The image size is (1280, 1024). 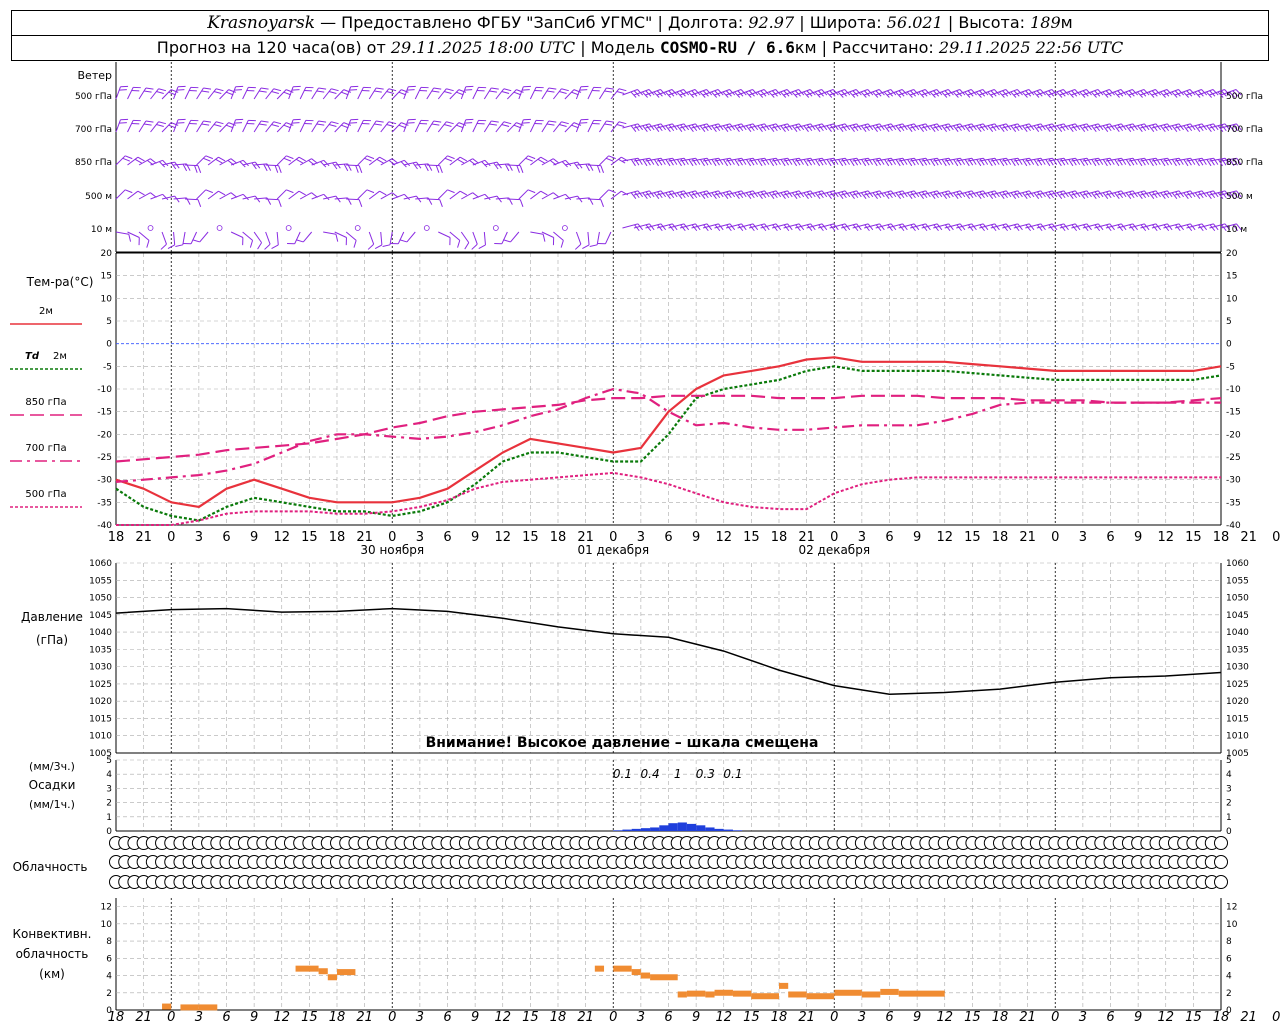 What do you see at coordinates (109, 942) in the screenshot?
I see `conv-ytick-left: 8` at bounding box center [109, 942].